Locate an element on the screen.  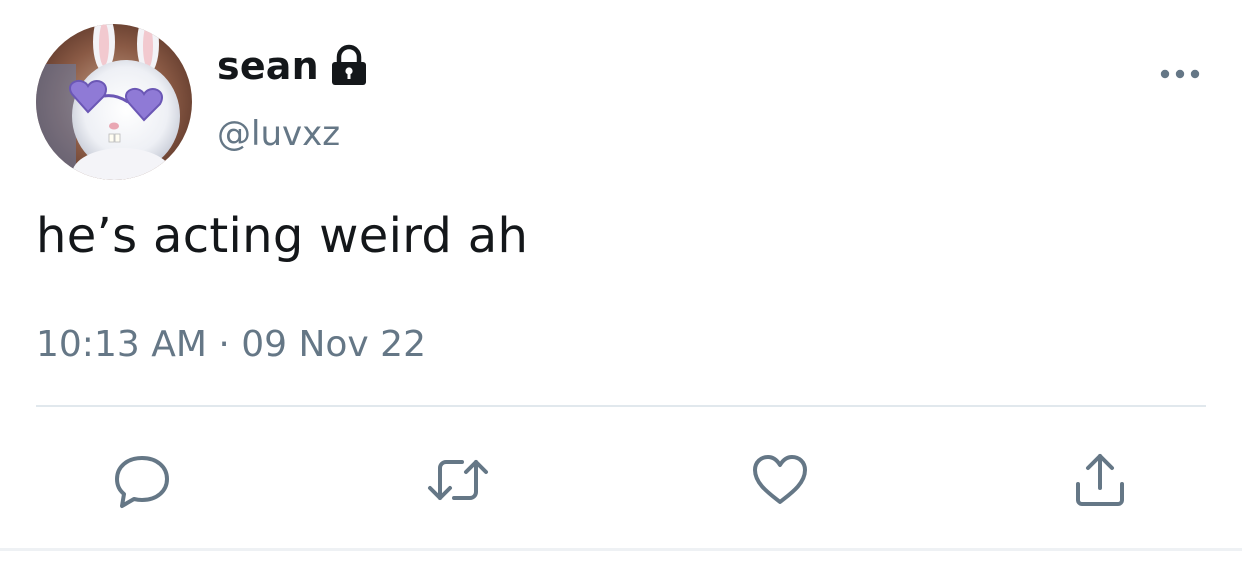
retweet-button is located at coordinates (458, 480).